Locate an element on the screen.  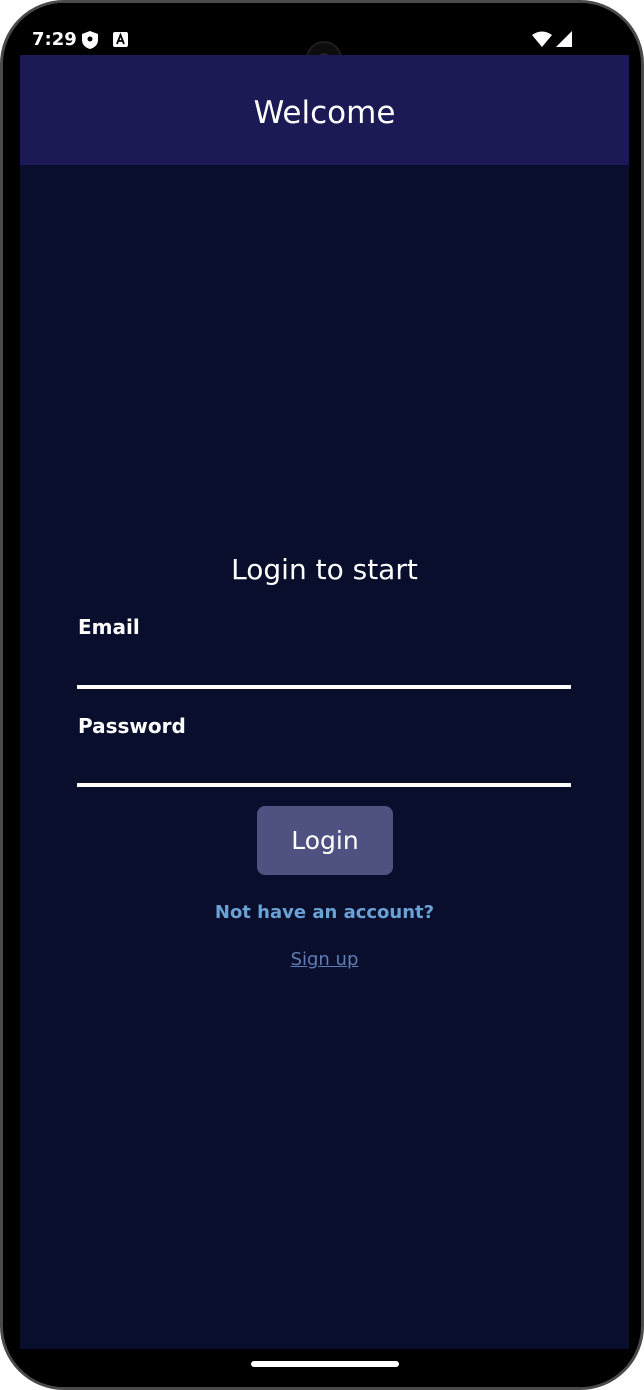
email-field is located at coordinates (324, 667).